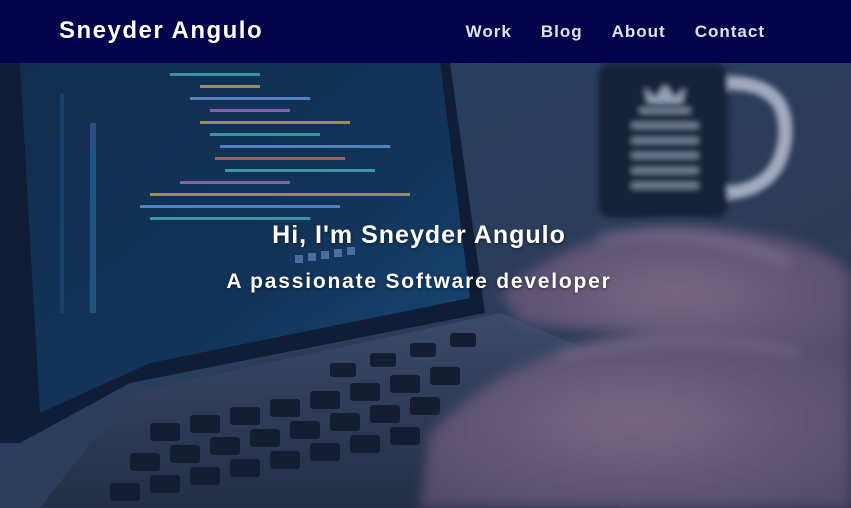 The image size is (851, 508). Describe the element at coordinates (161, 31) in the screenshot. I see `brand-logo-link: Sneyder Angulo` at that location.